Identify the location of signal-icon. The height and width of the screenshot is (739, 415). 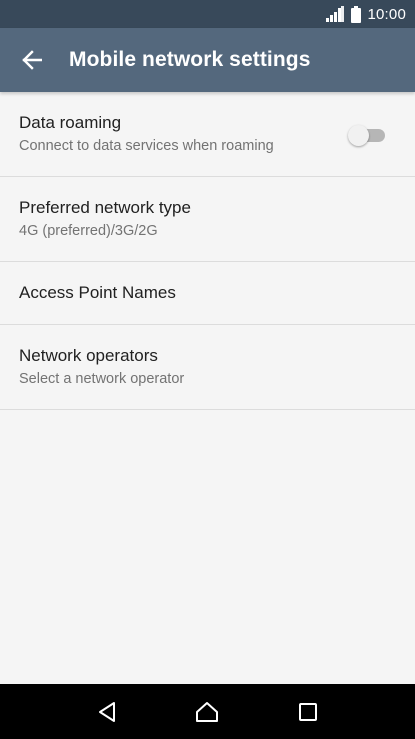
(335, 14).